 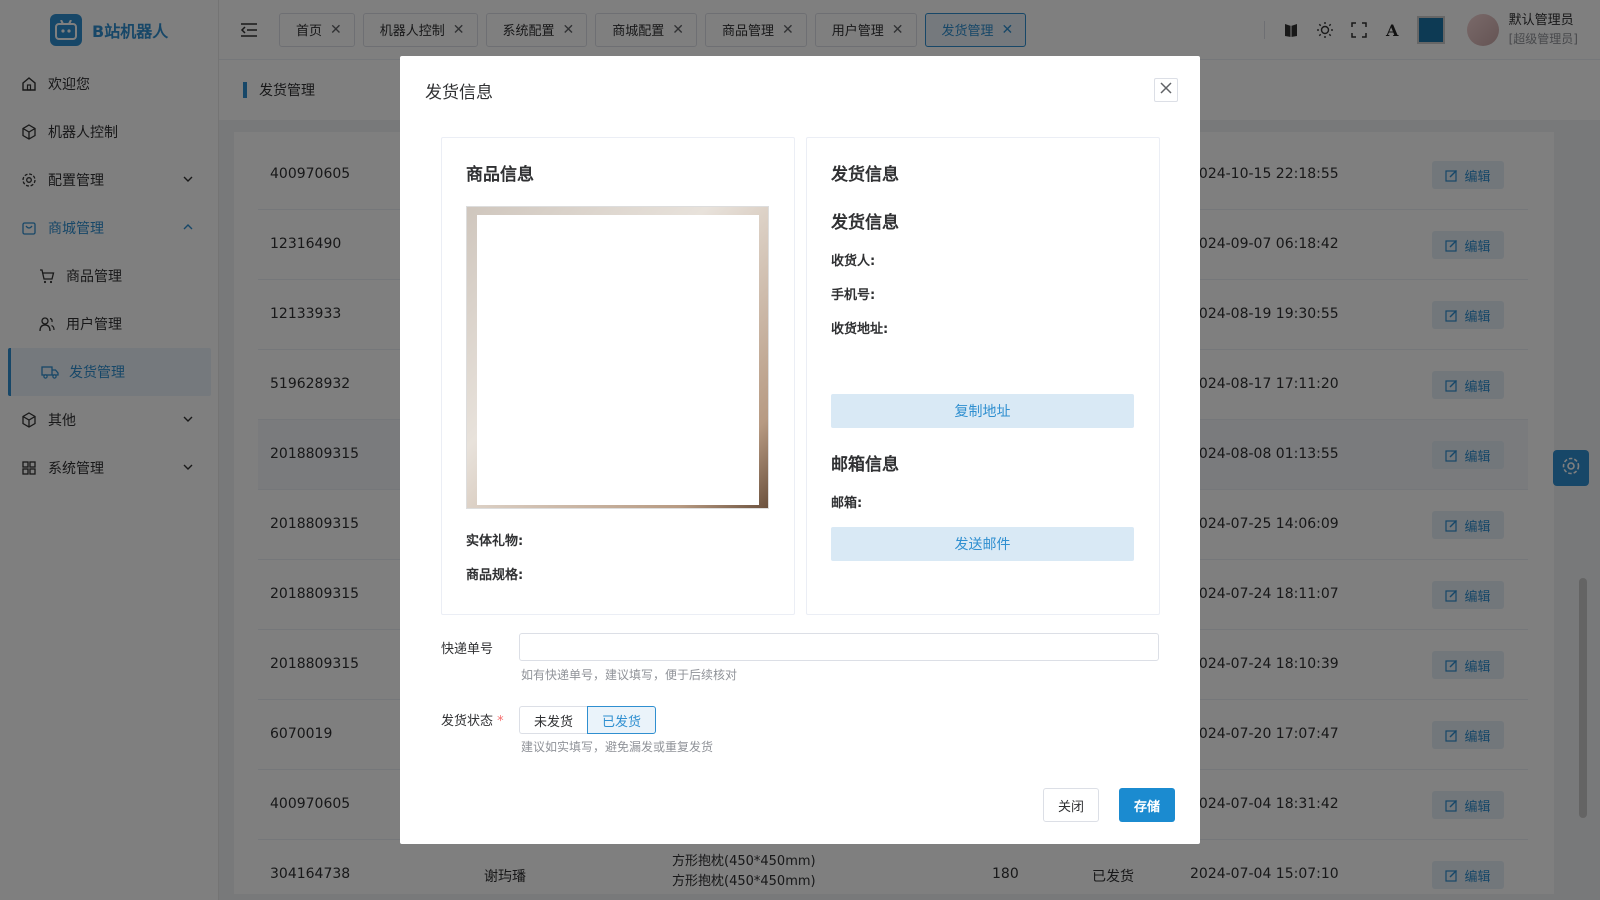 What do you see at coordinates (865, 465) in the screenshot?
I see `mail-info-heading: 邮箱信息` at bounding box center [865, 465].